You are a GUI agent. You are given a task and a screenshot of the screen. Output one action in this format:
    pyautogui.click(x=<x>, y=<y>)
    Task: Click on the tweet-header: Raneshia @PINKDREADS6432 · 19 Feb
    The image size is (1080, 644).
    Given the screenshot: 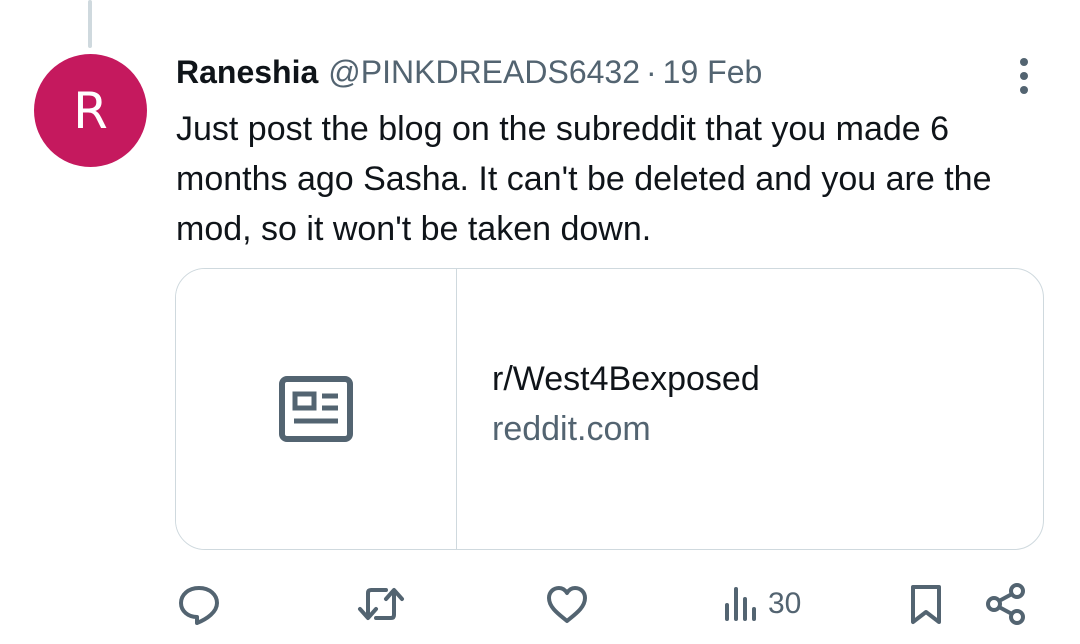 What is the action you would take?
    pyautogui.click(x=469, y=72)
    